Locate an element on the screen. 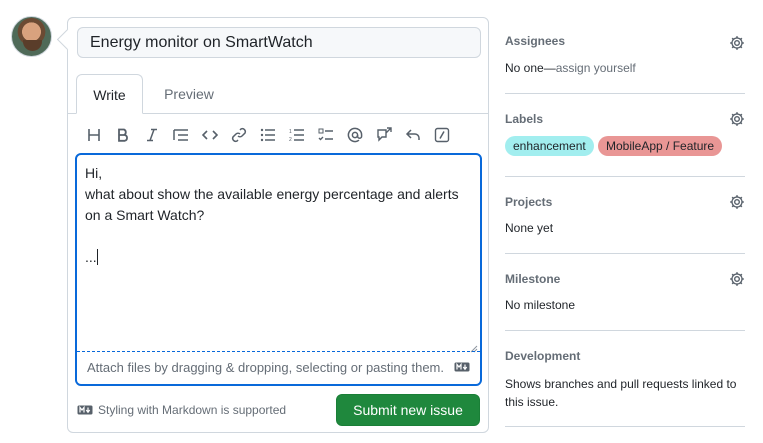 The width and height of the screenshot is (763, 443). label-enhancement: enhancement is located at coordinates (549, 146).